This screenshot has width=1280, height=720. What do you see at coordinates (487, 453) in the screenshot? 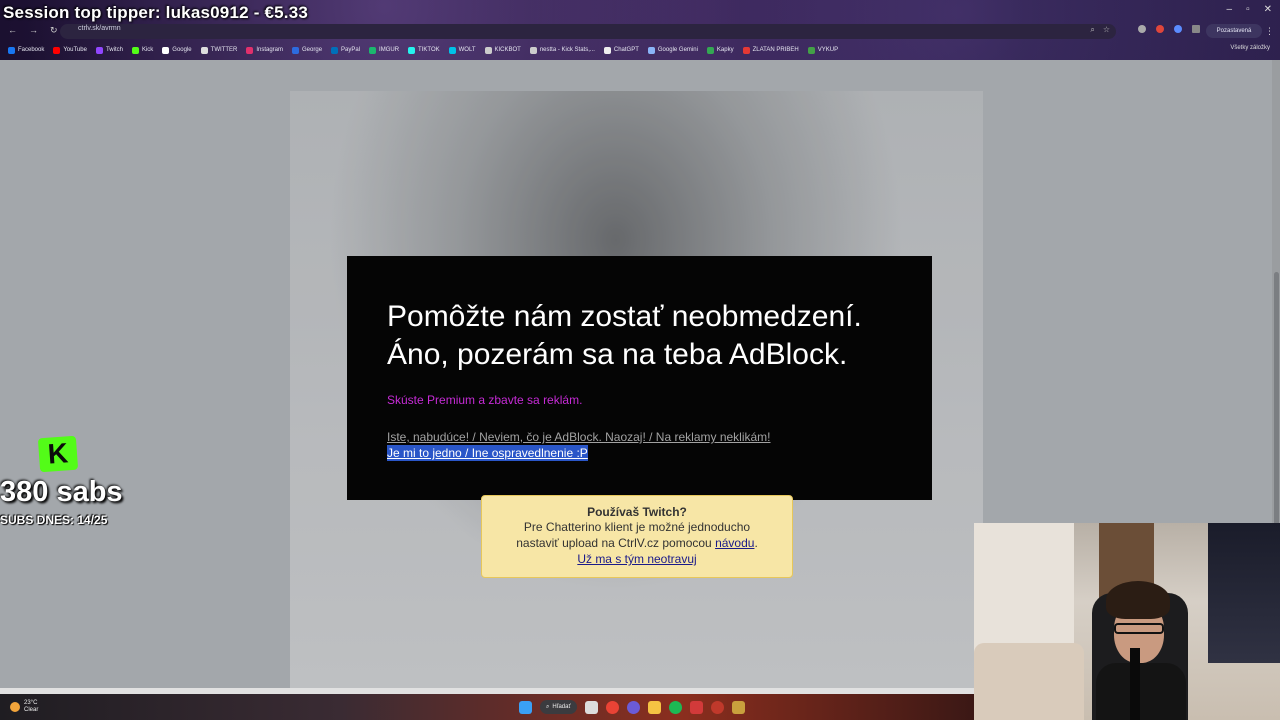
I see `dismiss-adblock-link: Je mi to jedno / Ine ospravedlnenie :P` at bounding box center [487, 453].